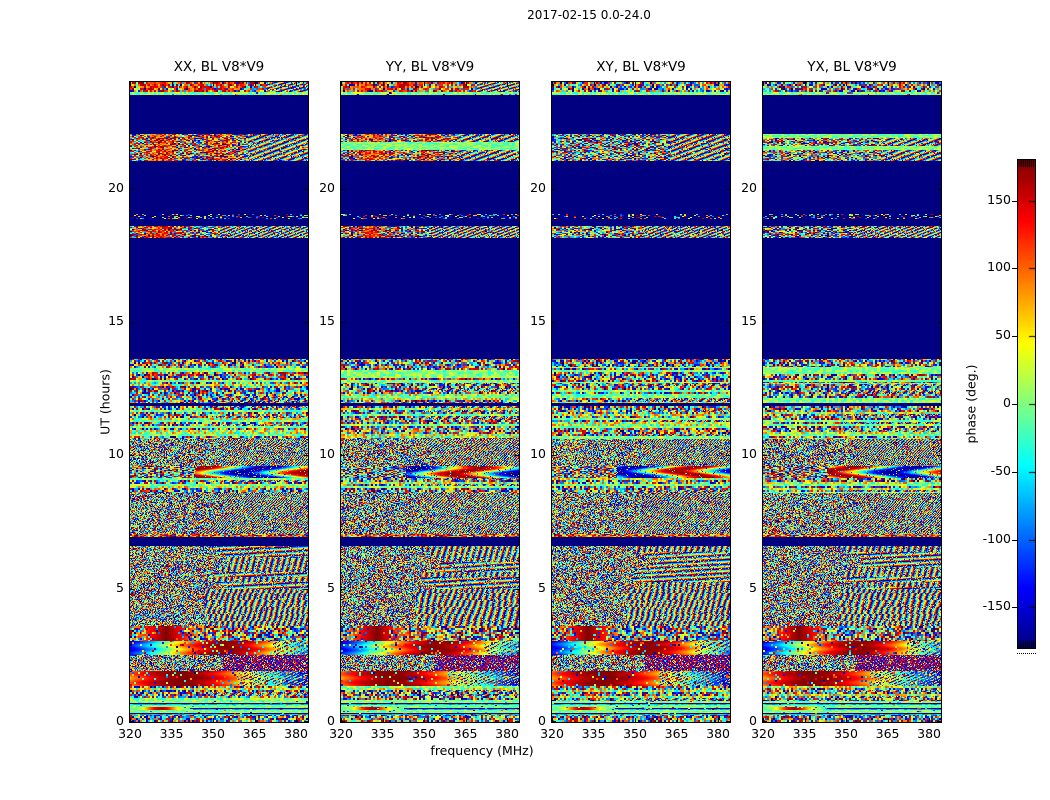 The image size is (1050, 800). Describe the element at coordinates (641, 67) in the screenshot. I see `panel-title: XY, BL V8*V9` at that location.